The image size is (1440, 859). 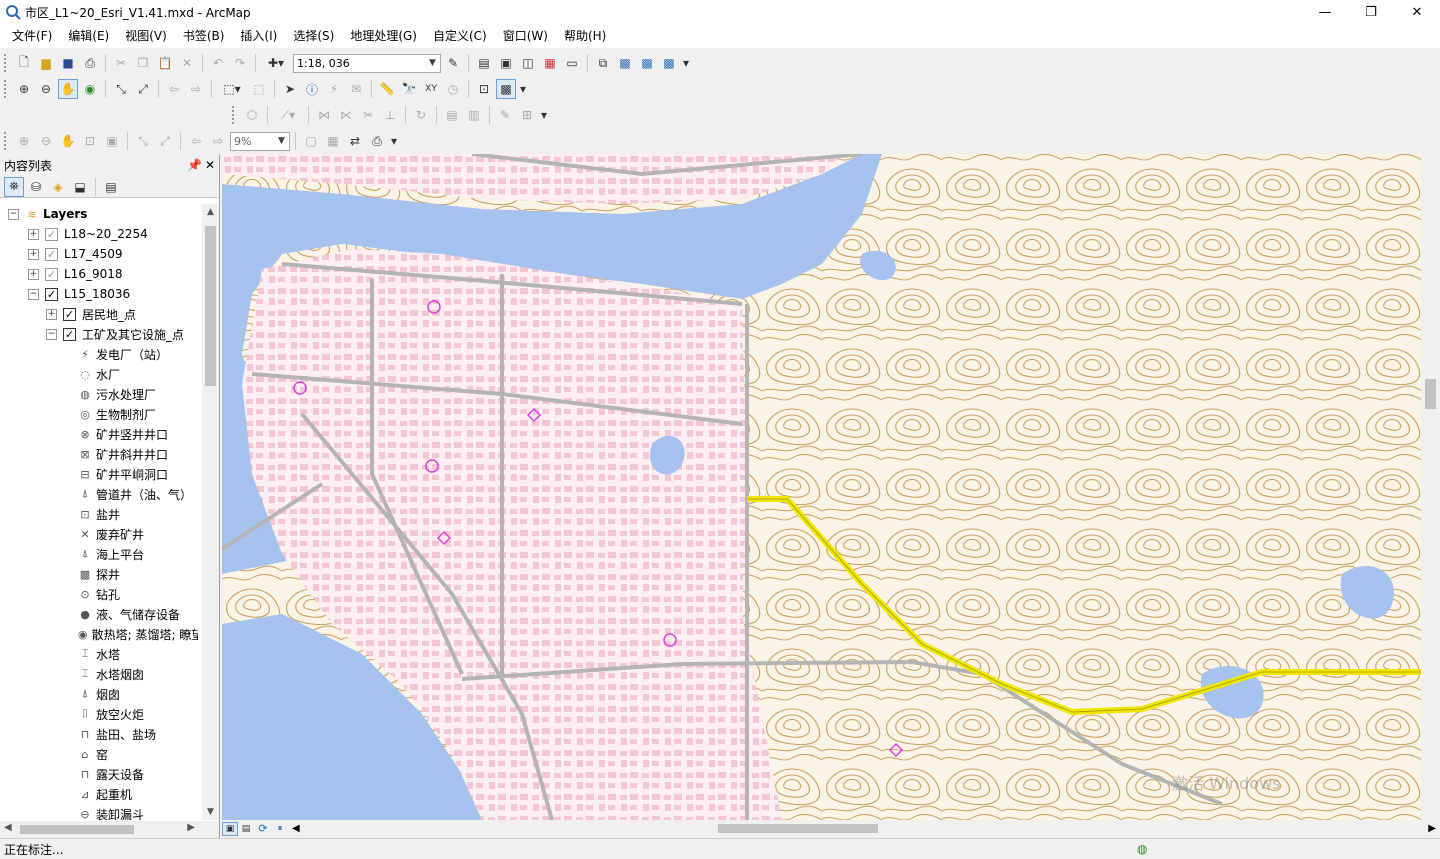 I want to click on layout-fixed-zoom-in-icon: ⤡, so click(x=143, y=141).